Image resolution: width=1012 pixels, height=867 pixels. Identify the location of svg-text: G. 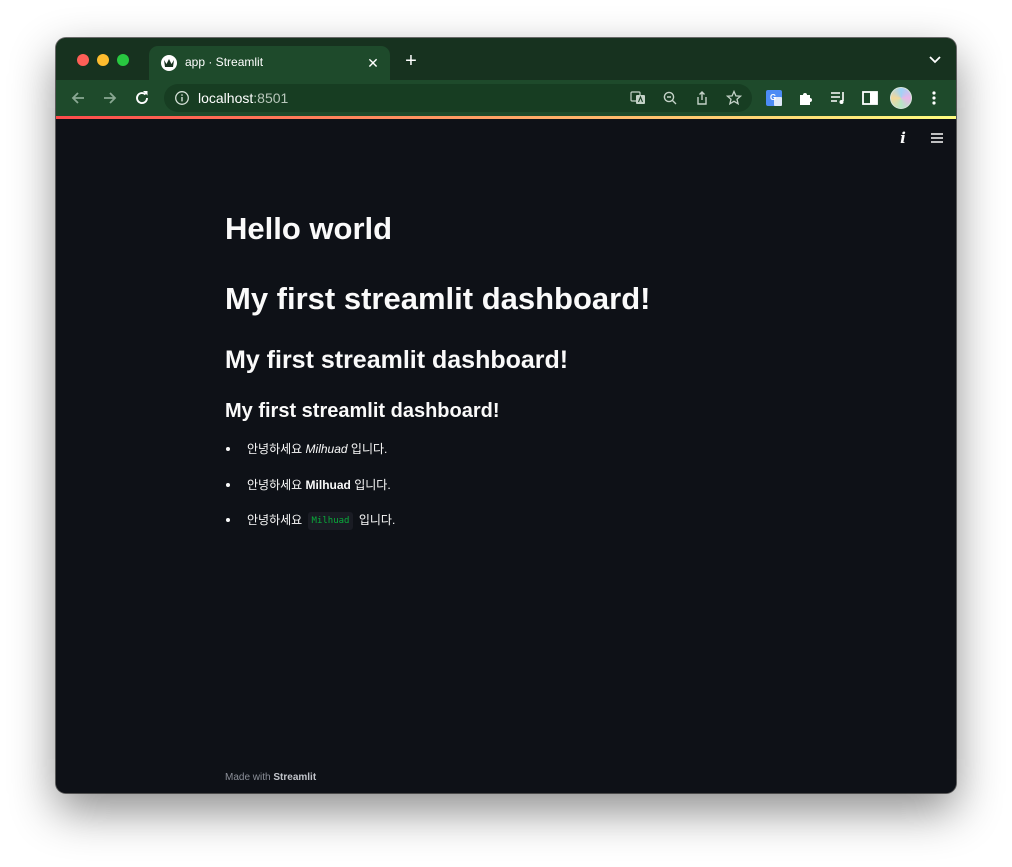
(773, 97).